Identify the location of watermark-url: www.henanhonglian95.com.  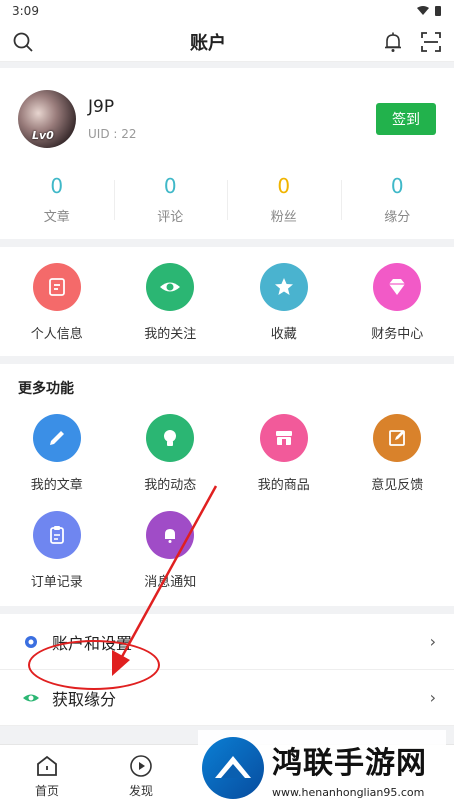
(348, 792).